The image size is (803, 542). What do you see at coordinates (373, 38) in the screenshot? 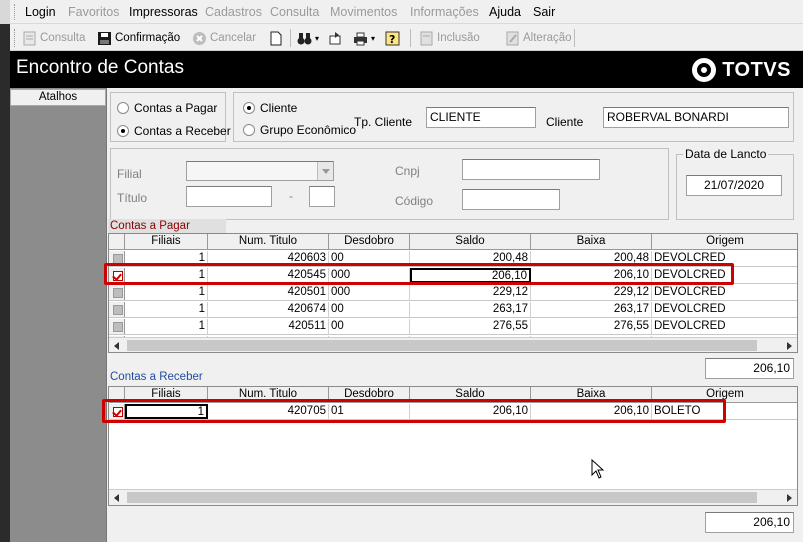
I see `dropdown-arrow-icon: ▾` at bounding box center [373, 38].